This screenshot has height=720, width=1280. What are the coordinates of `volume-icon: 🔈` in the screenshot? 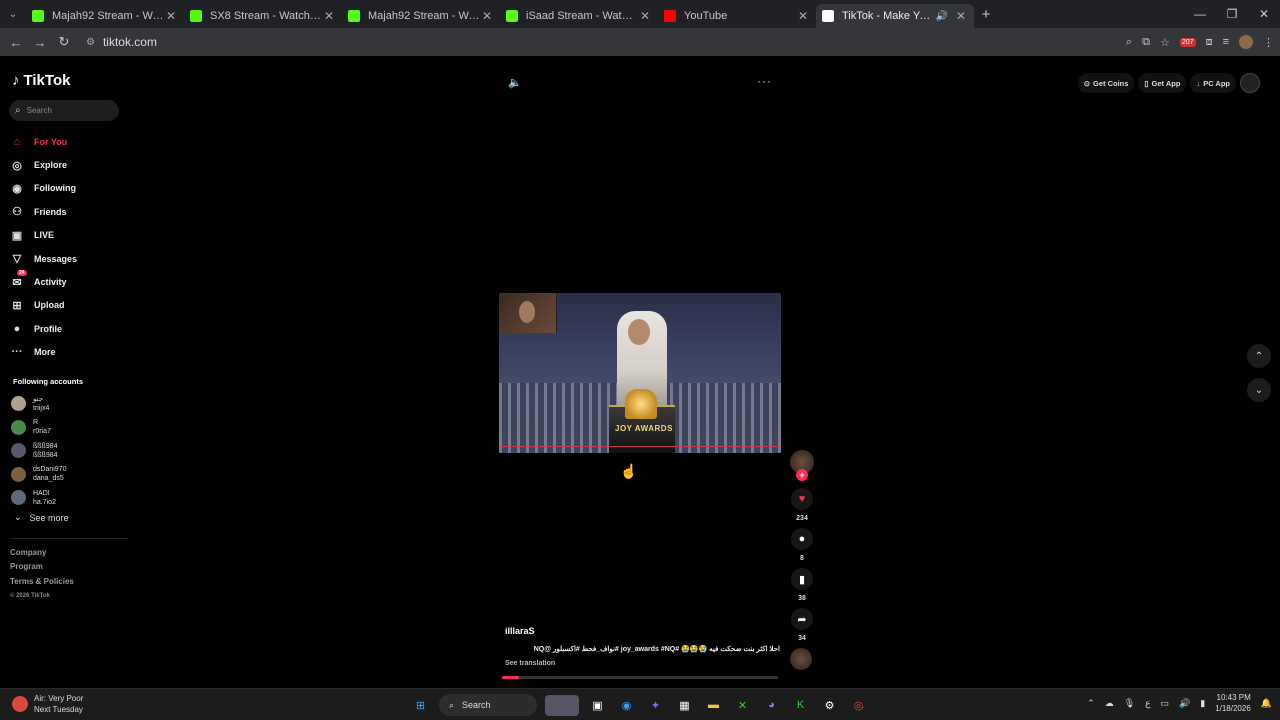 It's located at (515, 82).